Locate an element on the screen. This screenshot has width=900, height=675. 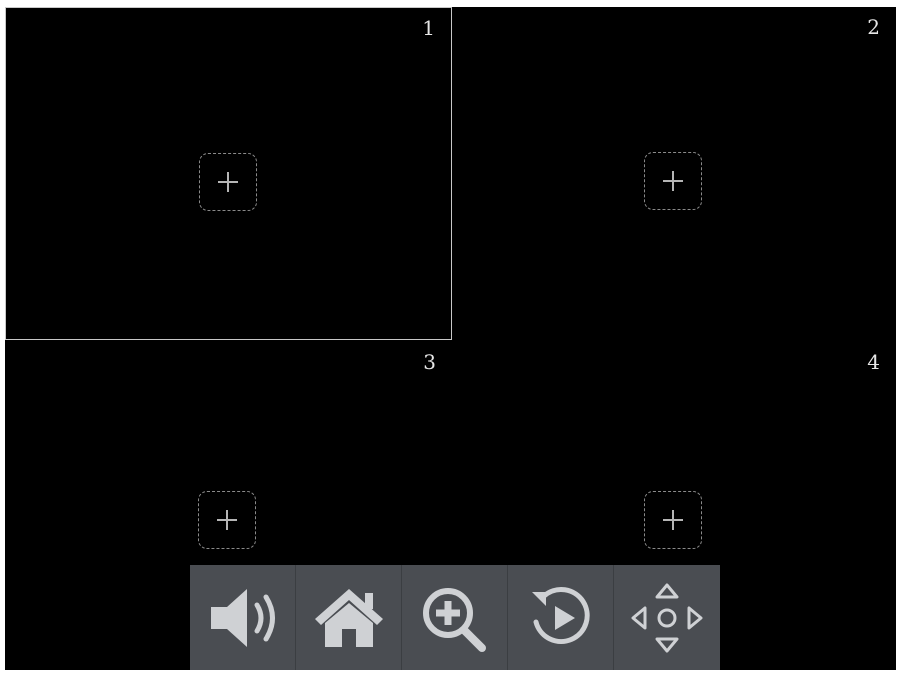
control-toolbar is located at coordinates (455, 617).